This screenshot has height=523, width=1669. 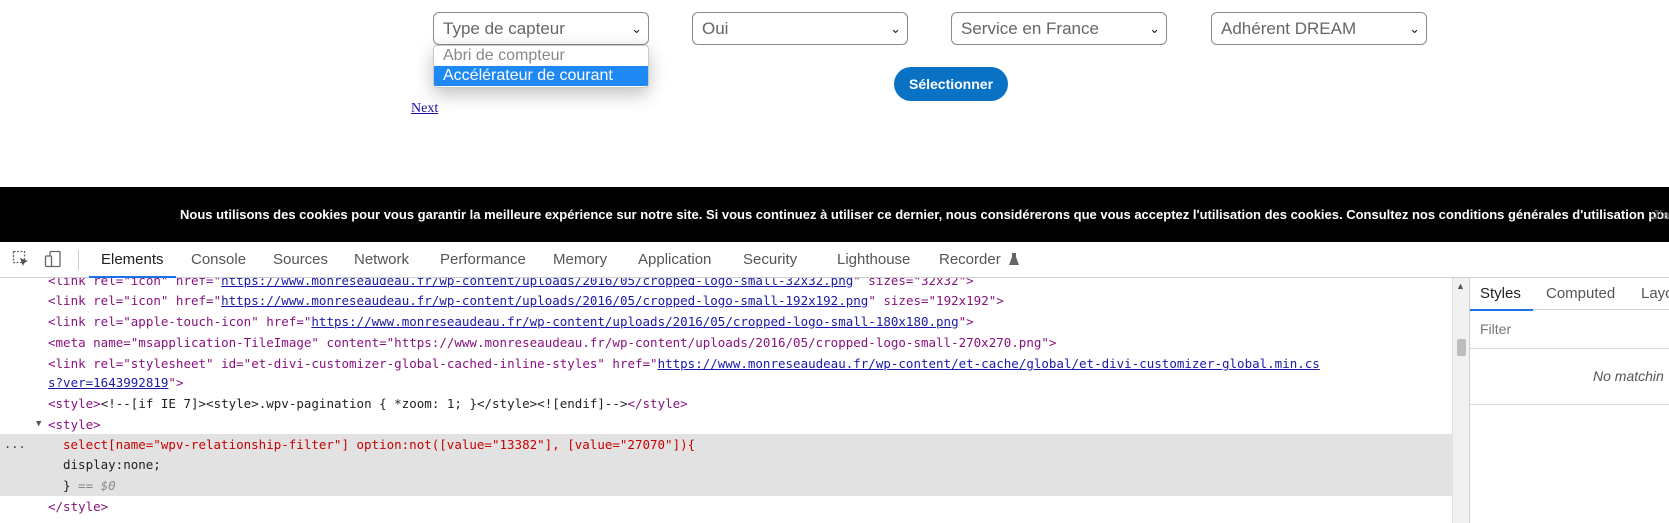 What do you see at coordinates (1289, 28) in the screenshot?
I see `adherent-select-value: Adhérent DREAM` at bounding box center [1289, 28].